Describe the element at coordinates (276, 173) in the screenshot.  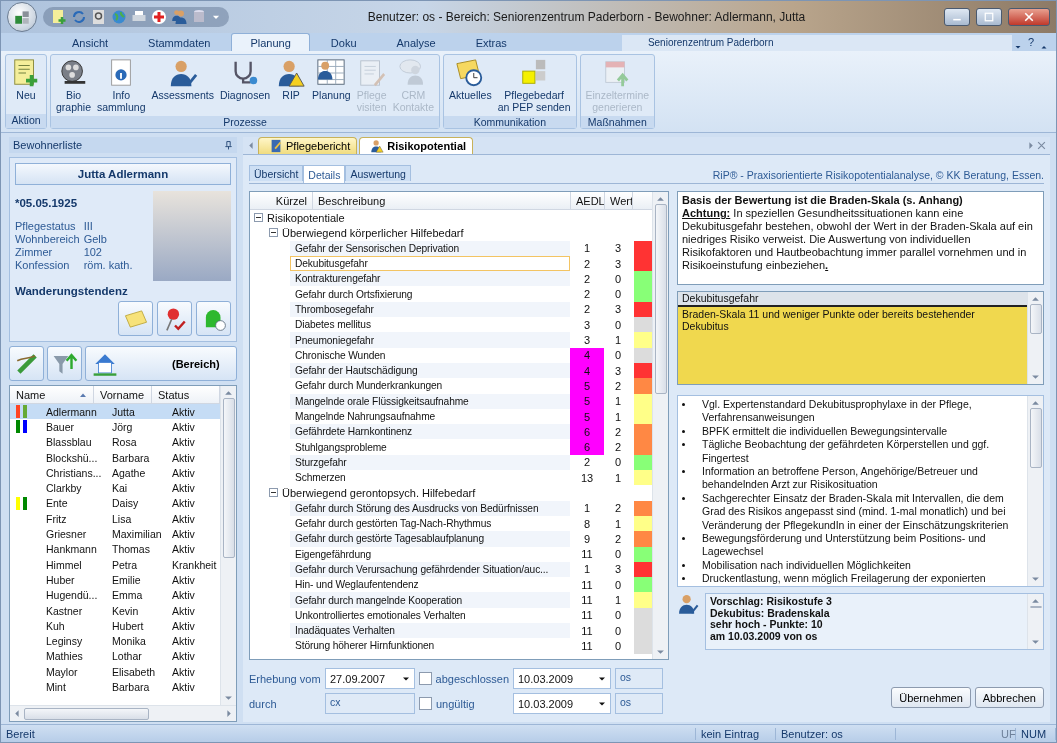
I see `view-tab: Übersicht` at that location.